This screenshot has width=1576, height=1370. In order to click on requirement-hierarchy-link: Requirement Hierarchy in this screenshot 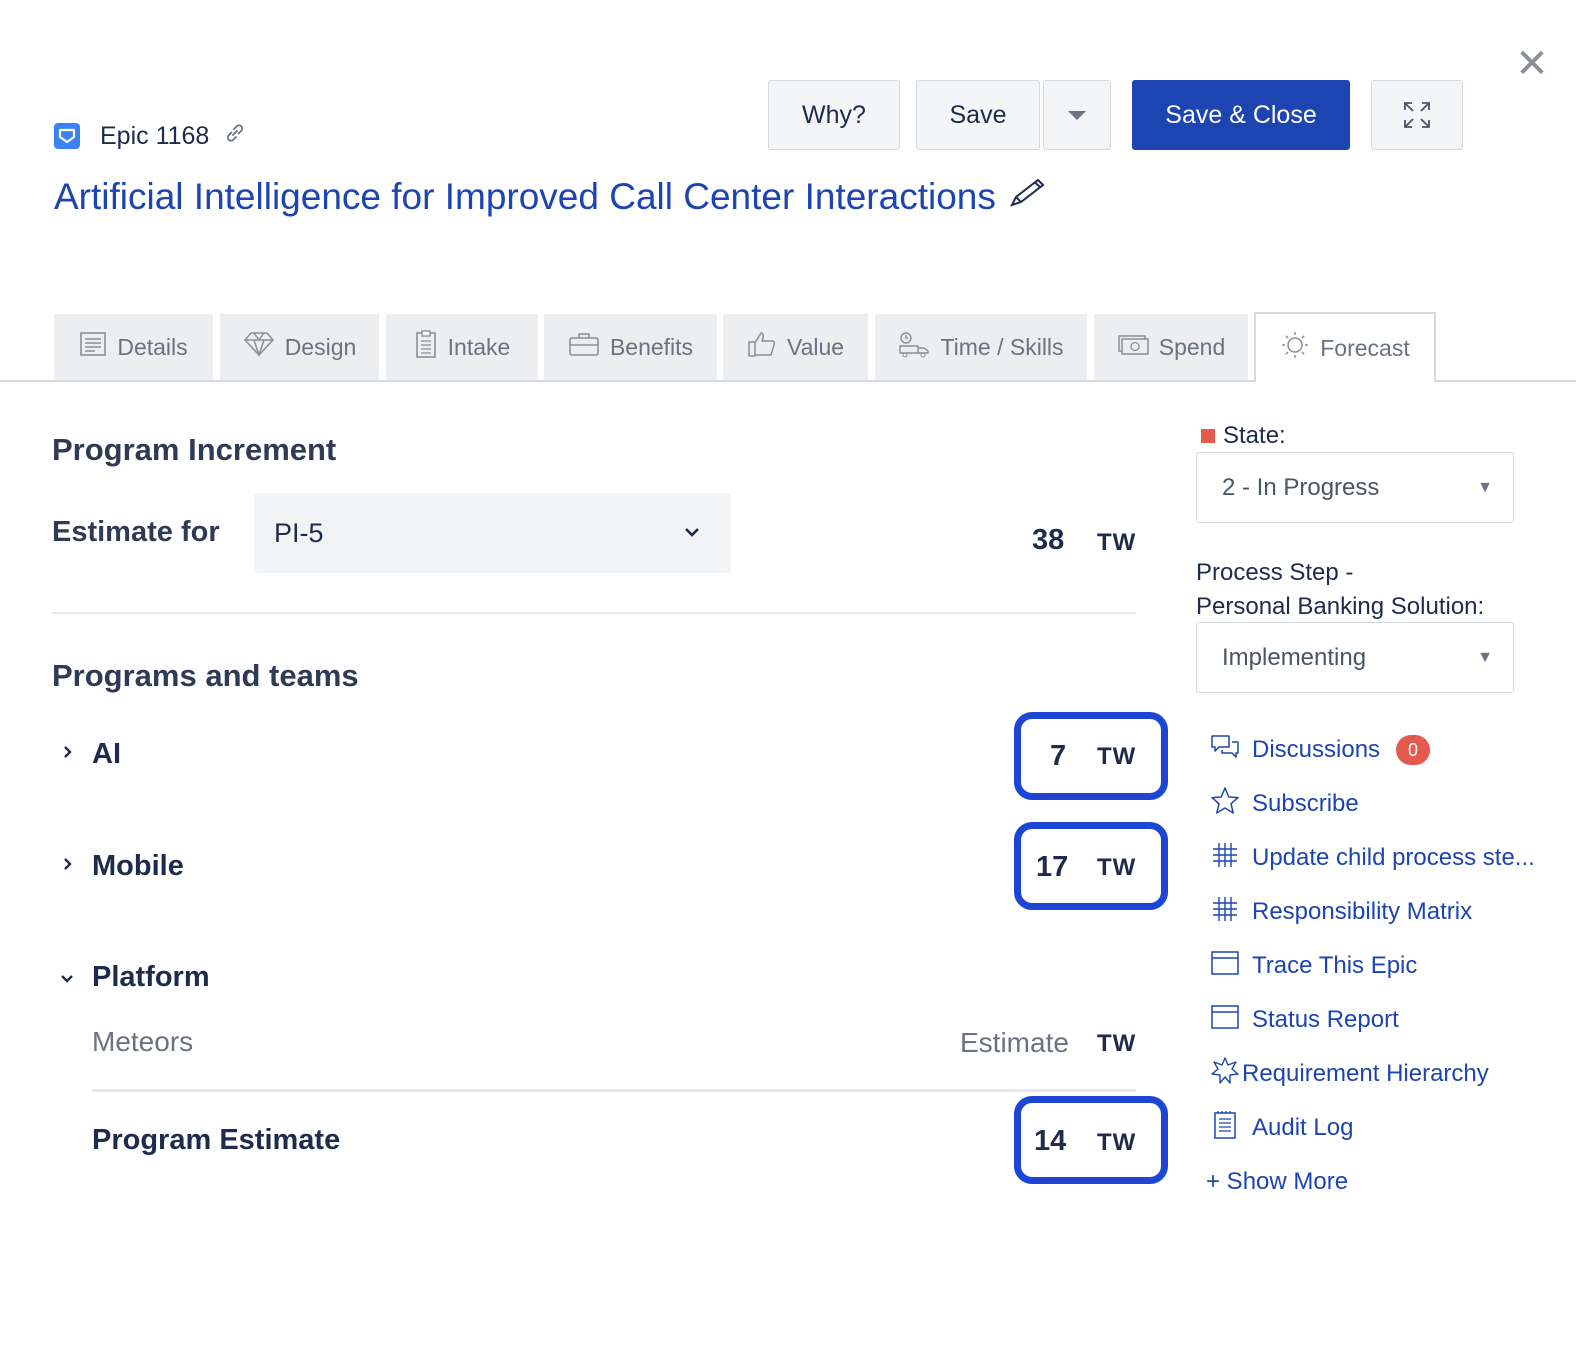, I will do `click(1349, 1074)`.